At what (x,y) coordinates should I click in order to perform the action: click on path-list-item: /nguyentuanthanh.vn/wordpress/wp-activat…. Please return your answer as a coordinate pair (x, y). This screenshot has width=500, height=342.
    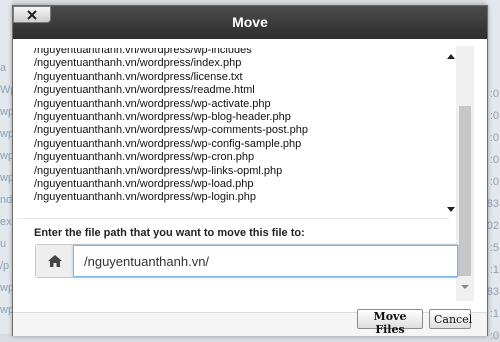
    Looking at the image, I should click on (152, 104).